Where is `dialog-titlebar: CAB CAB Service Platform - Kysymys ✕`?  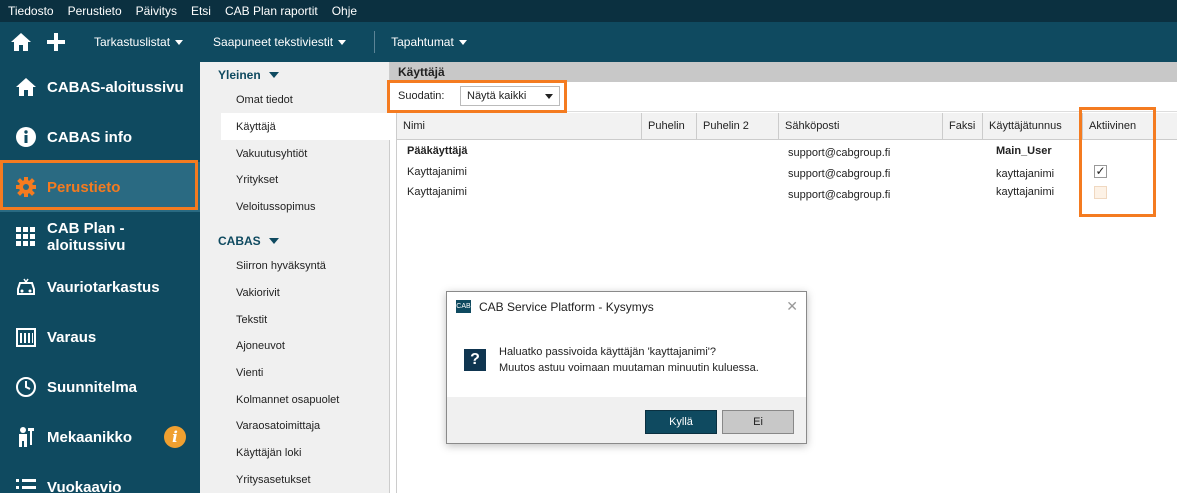 dialog-titlebar: CAB CAB Service Platform - Kysymys ✕ is located at coordinates (626, 307).